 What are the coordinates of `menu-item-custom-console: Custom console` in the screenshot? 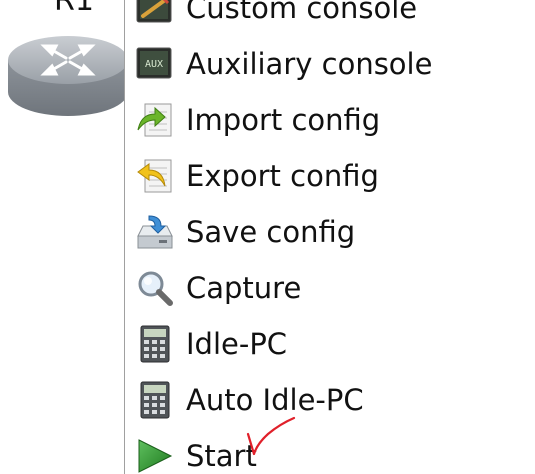 It's located at (330, 17).